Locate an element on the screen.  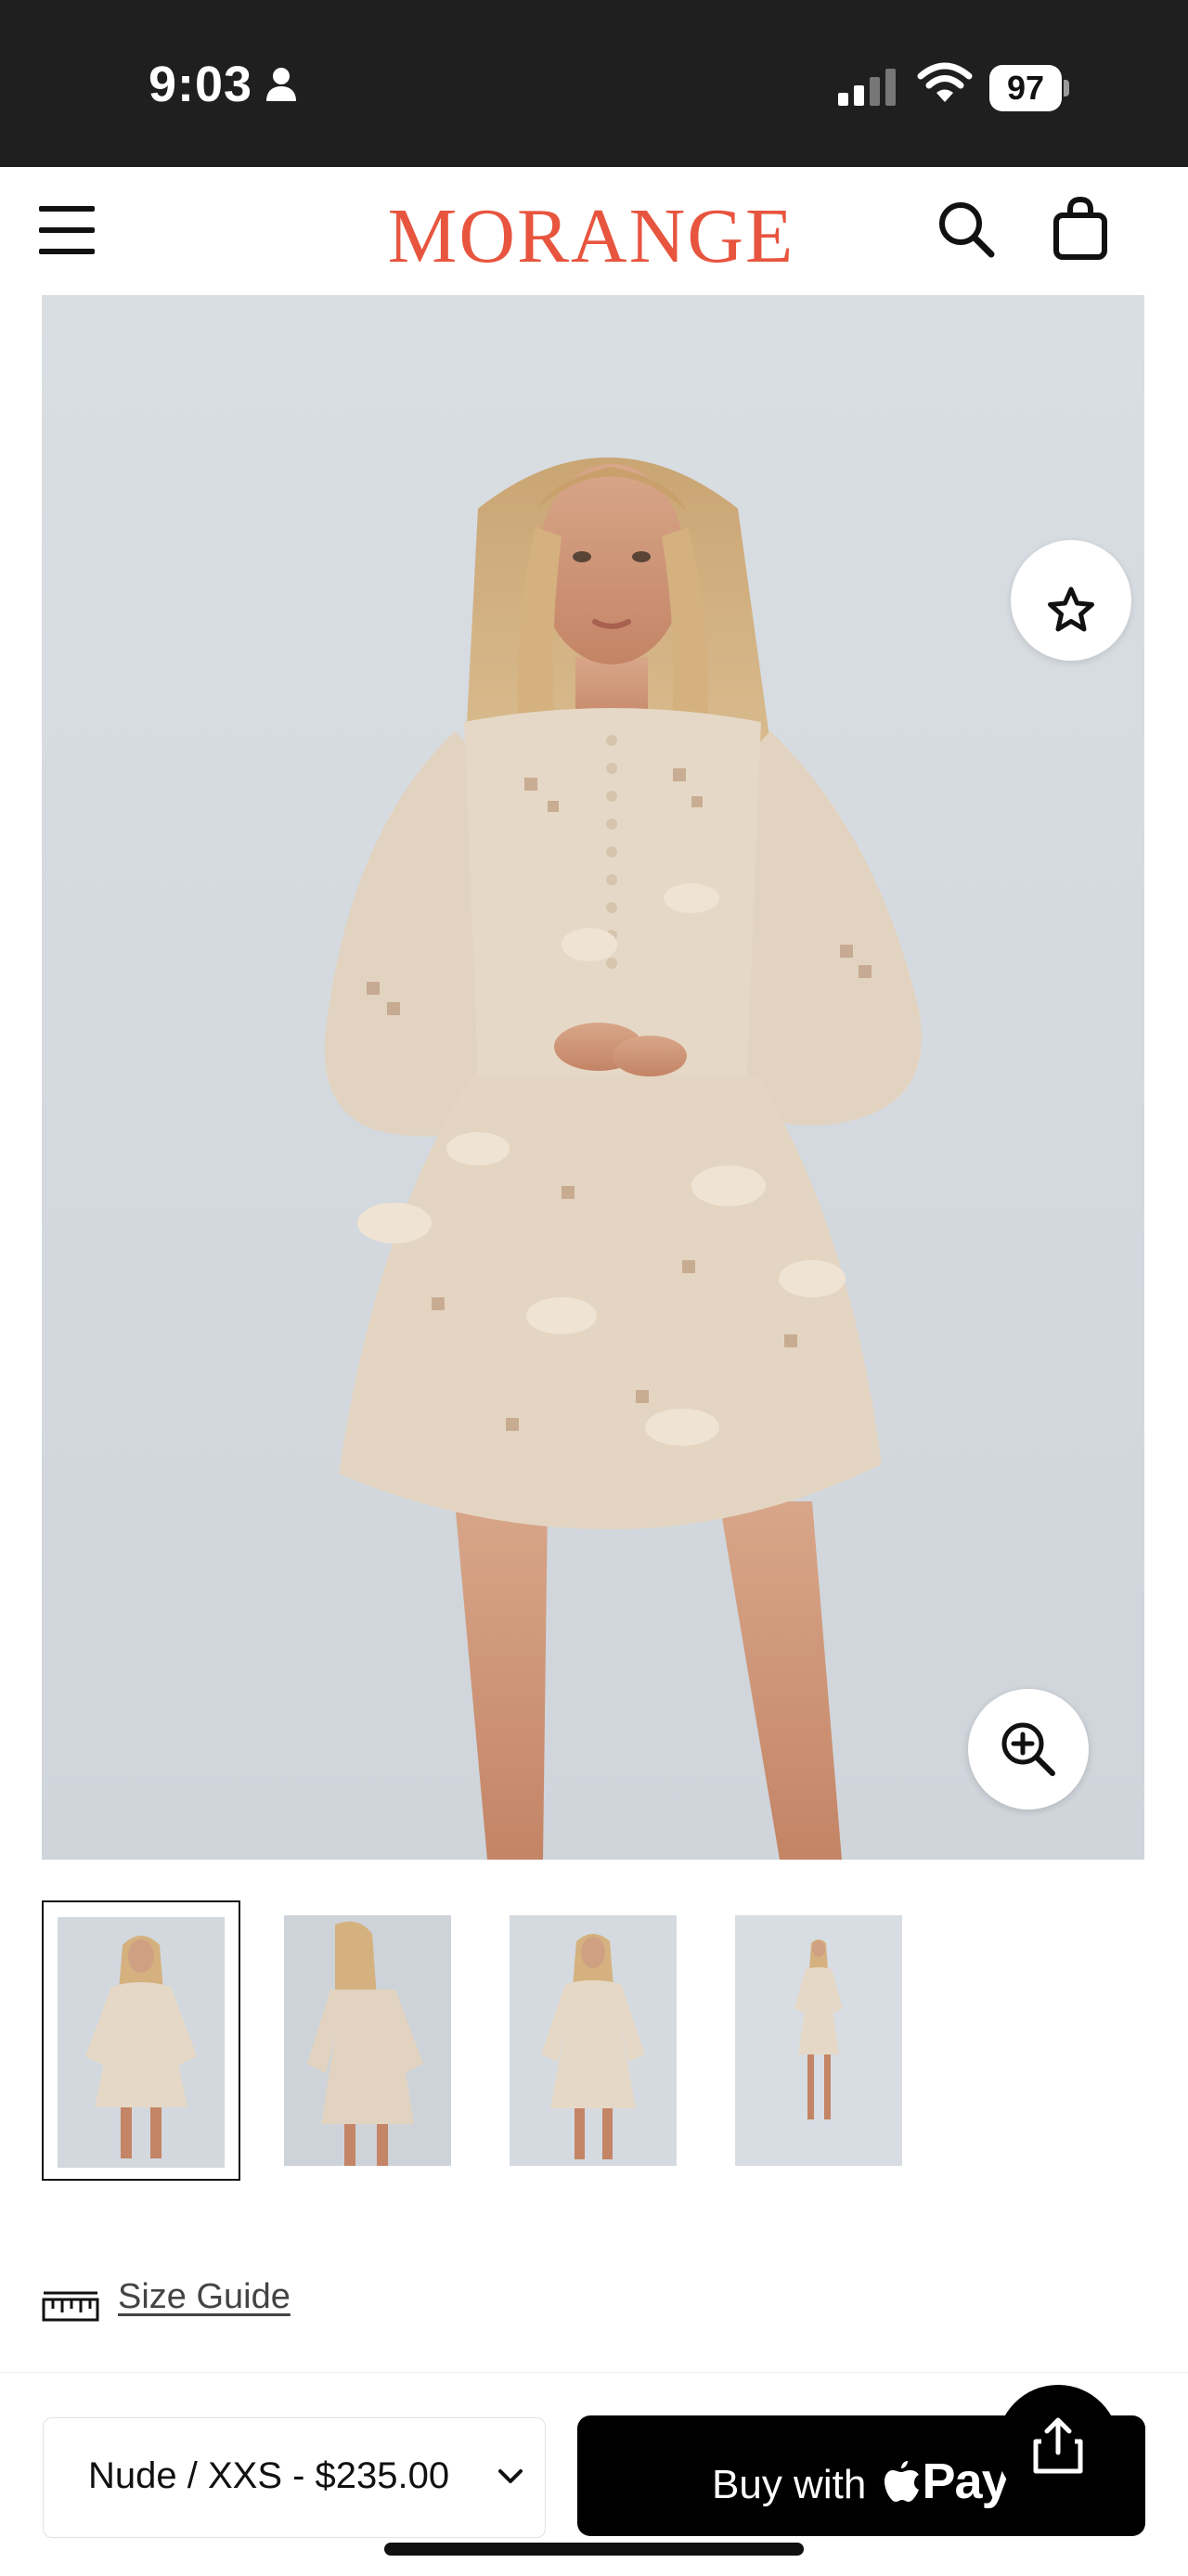
thumbnail-strip is located at coordinates (506, 2042).